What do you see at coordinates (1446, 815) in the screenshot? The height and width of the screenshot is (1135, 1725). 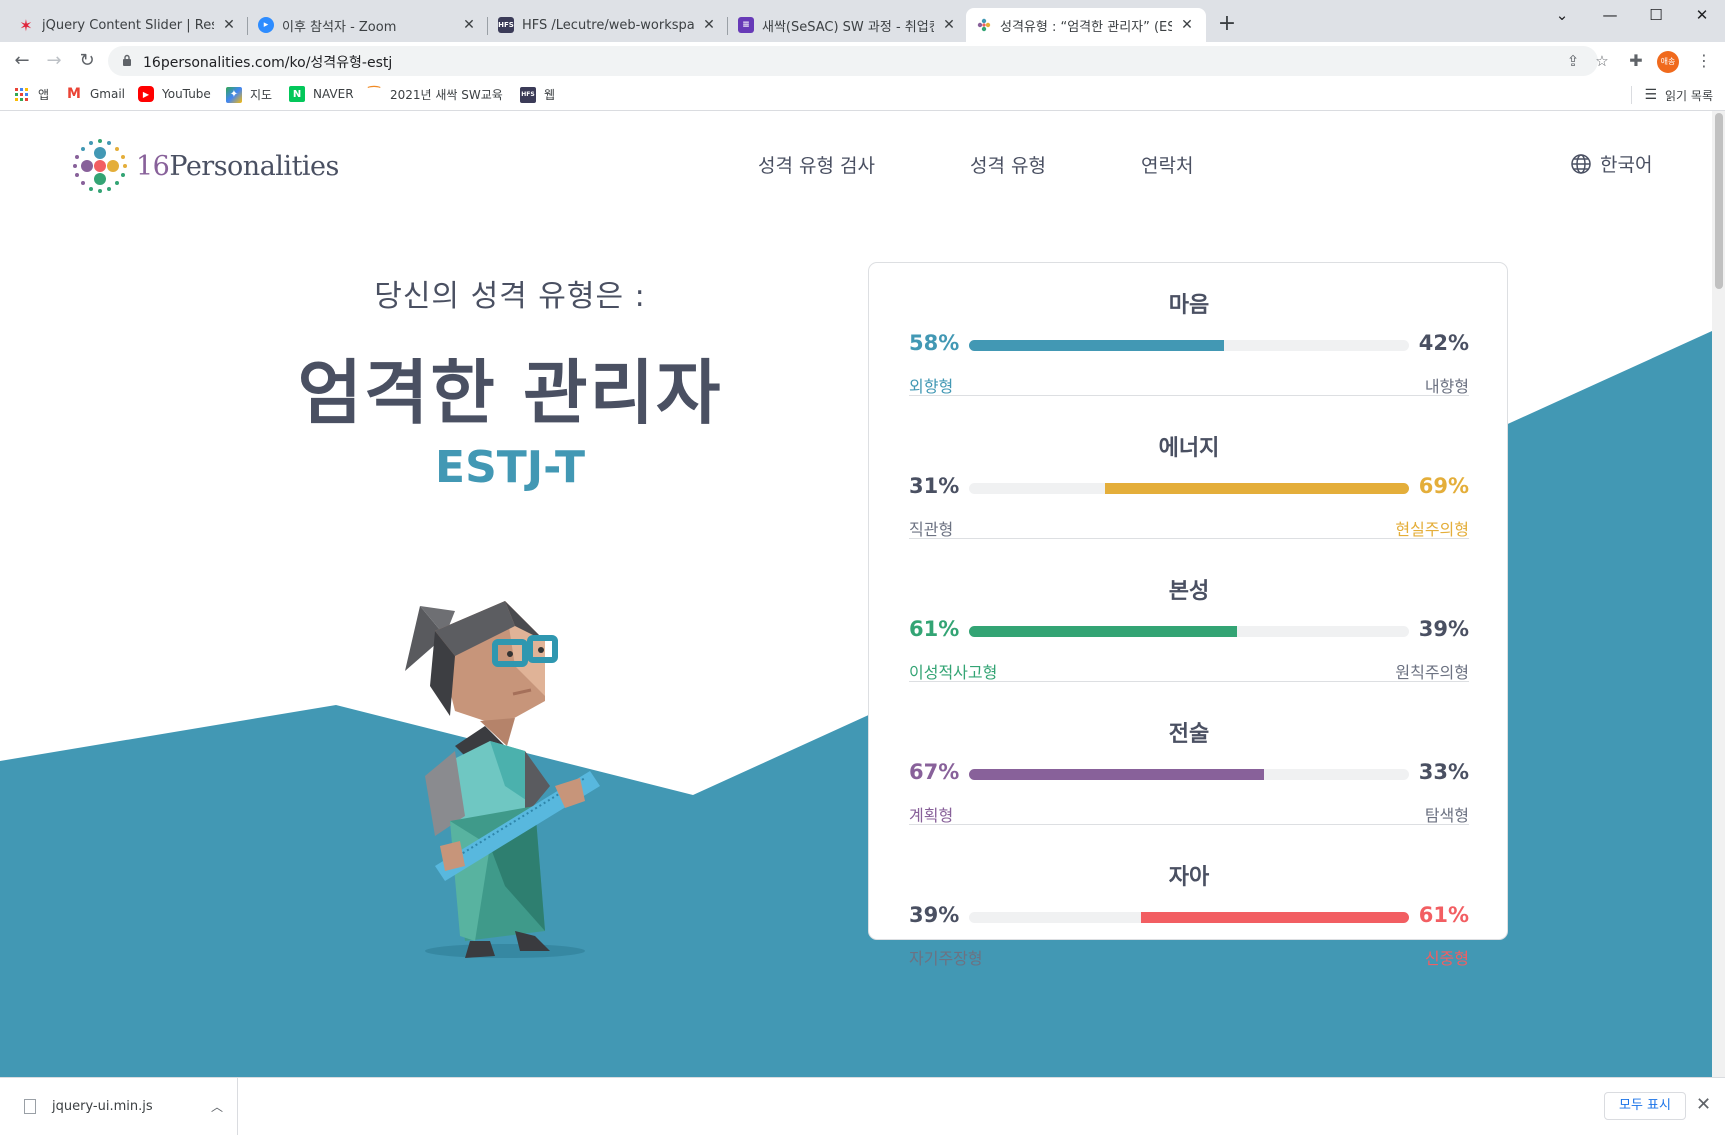 I see `trait-right-label: 탐색형` at bounding box center [1446, 815].